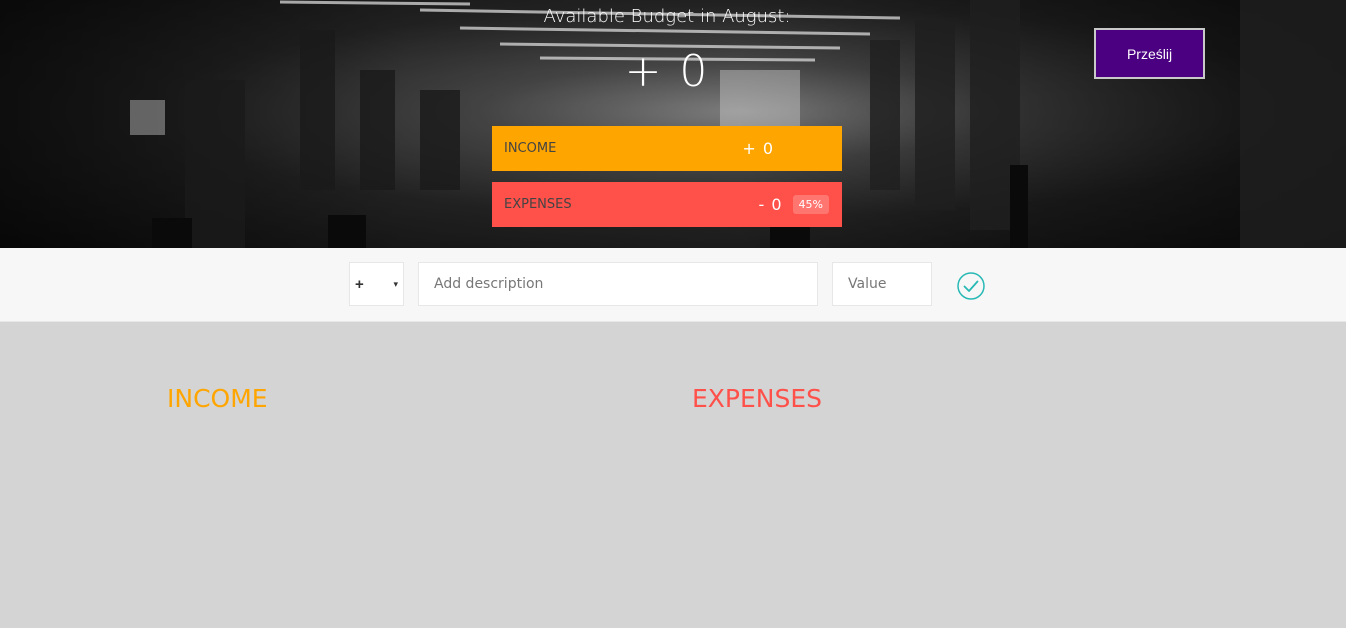 Image resolution: width=1346 pixels, height=628 pixels. What do you see at coordinates (618, 284) in the screenshot?
I see `description-input` at bounding box center [618, 284].